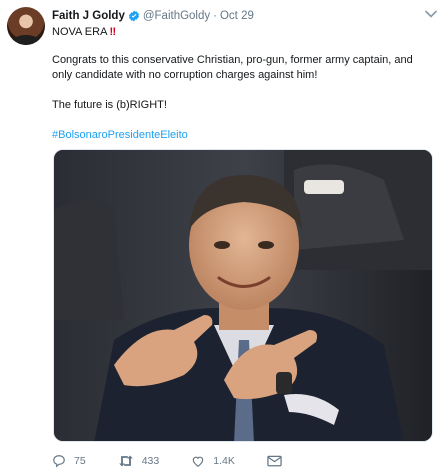 The height and width of the screenshot is (471, 445). Describe the element at coordinates (139, 461) in the screenshot. I see `retweet-button: 433` at that location.